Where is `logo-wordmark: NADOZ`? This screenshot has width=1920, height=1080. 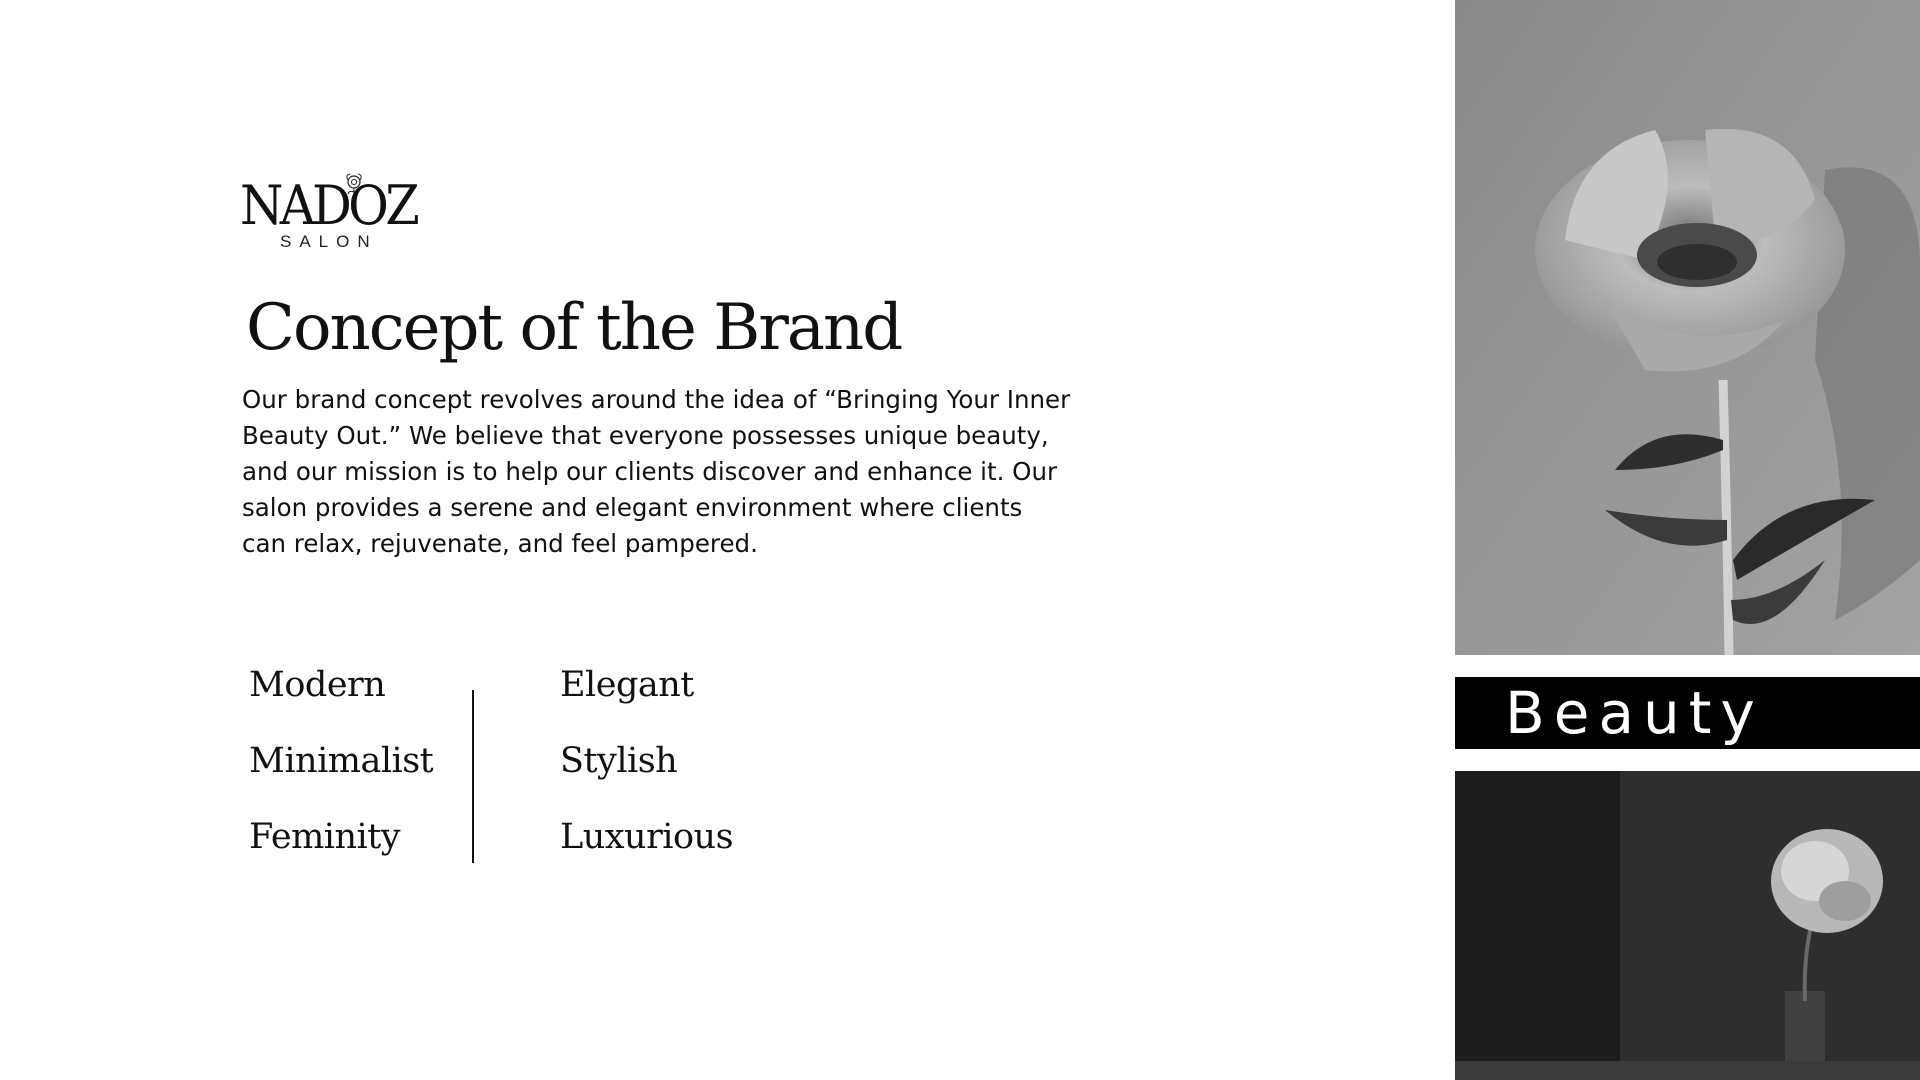 logo-wordmark: NADOZ is located at coordinates (330, 205).